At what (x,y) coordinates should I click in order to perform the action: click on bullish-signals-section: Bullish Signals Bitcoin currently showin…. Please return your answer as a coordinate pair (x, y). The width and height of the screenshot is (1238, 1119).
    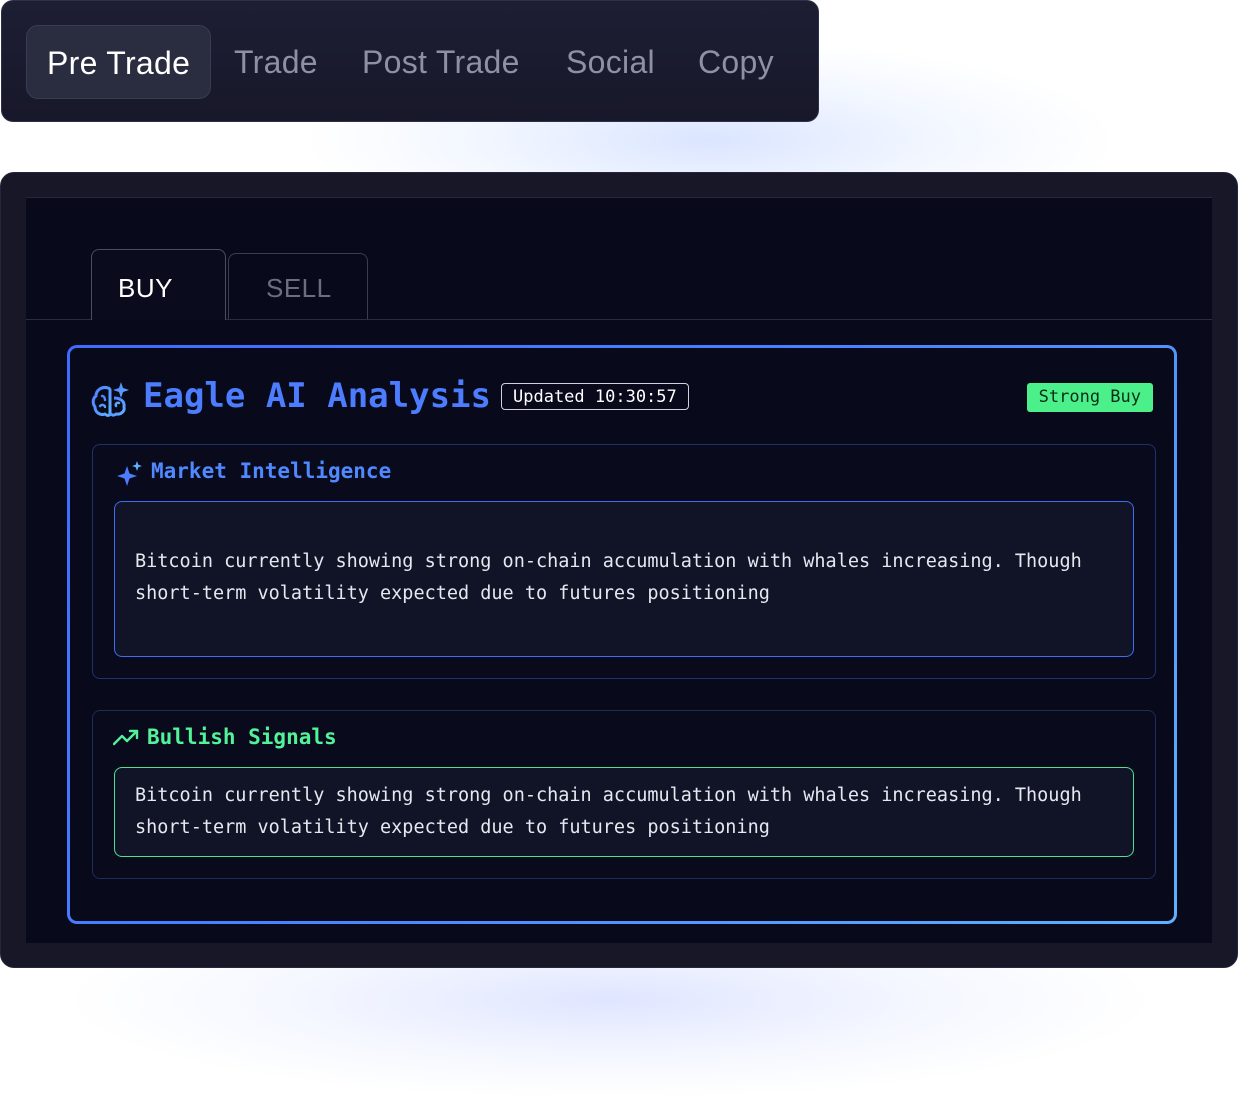
    Looking at the image, I should click on (624, 794).